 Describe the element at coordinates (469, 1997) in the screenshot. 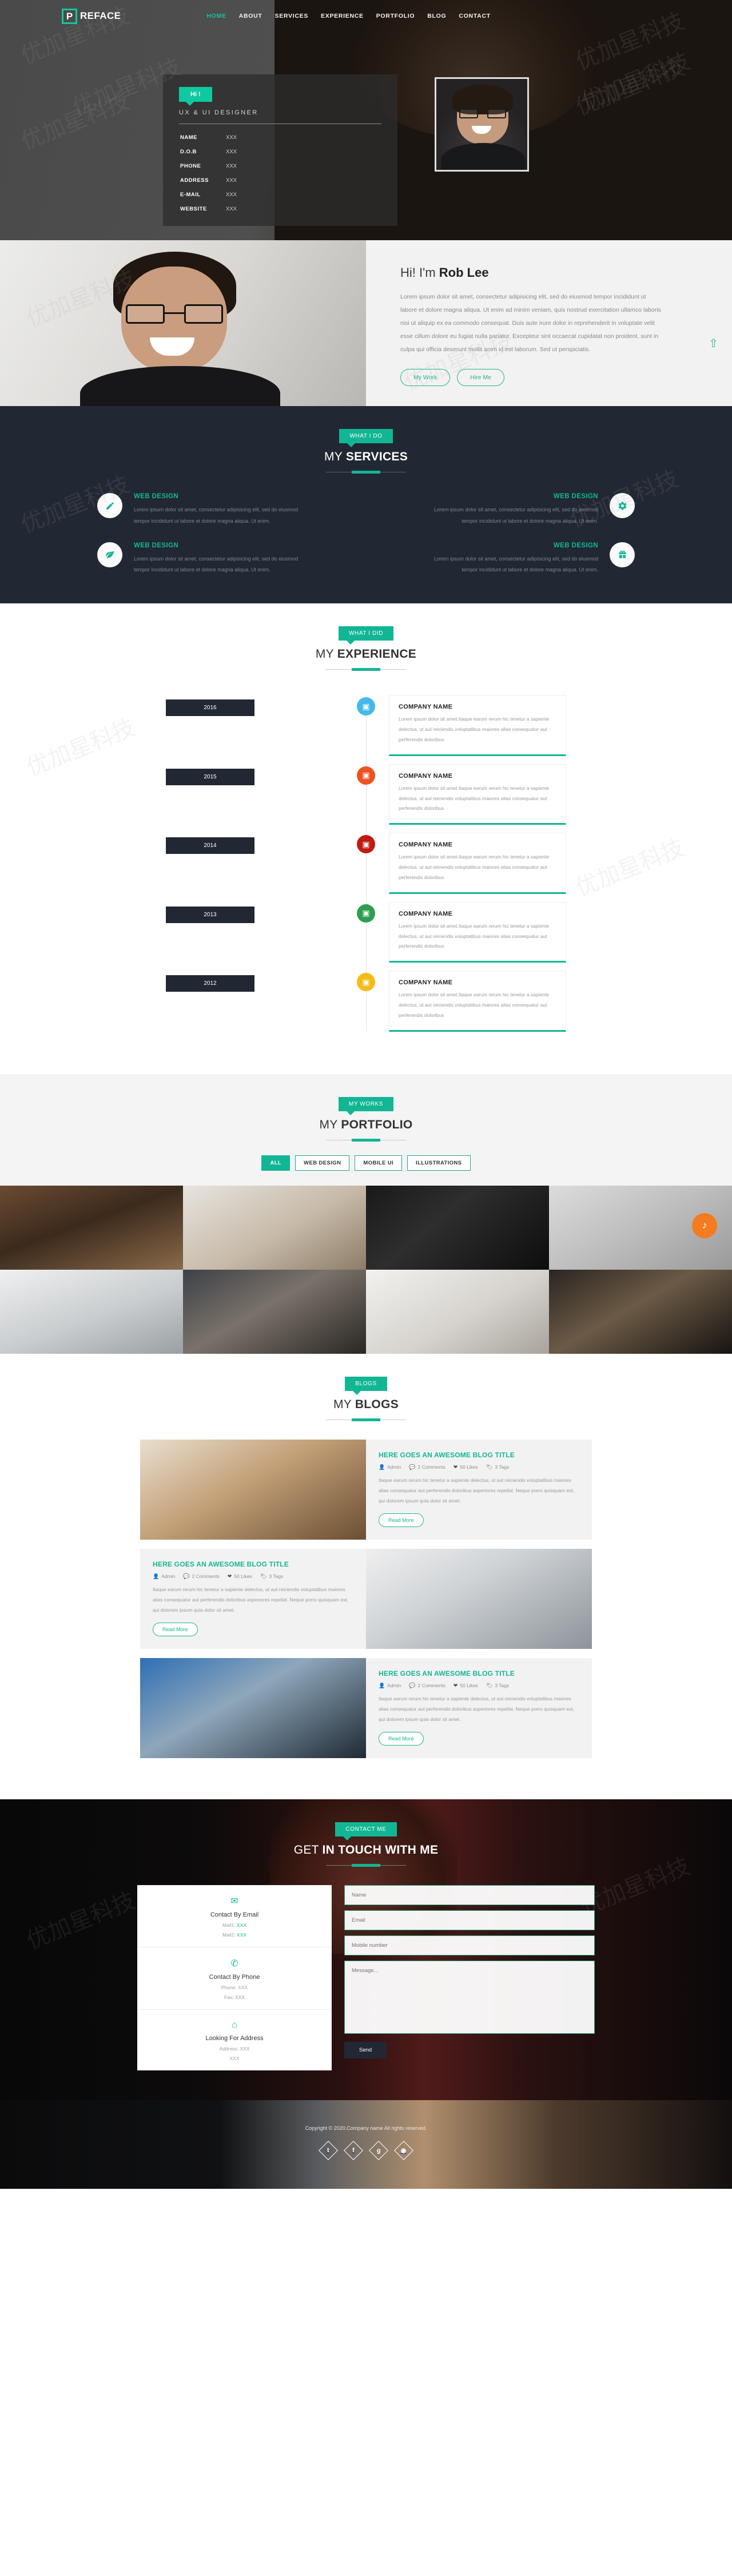

I see `message-textarea` at that location.